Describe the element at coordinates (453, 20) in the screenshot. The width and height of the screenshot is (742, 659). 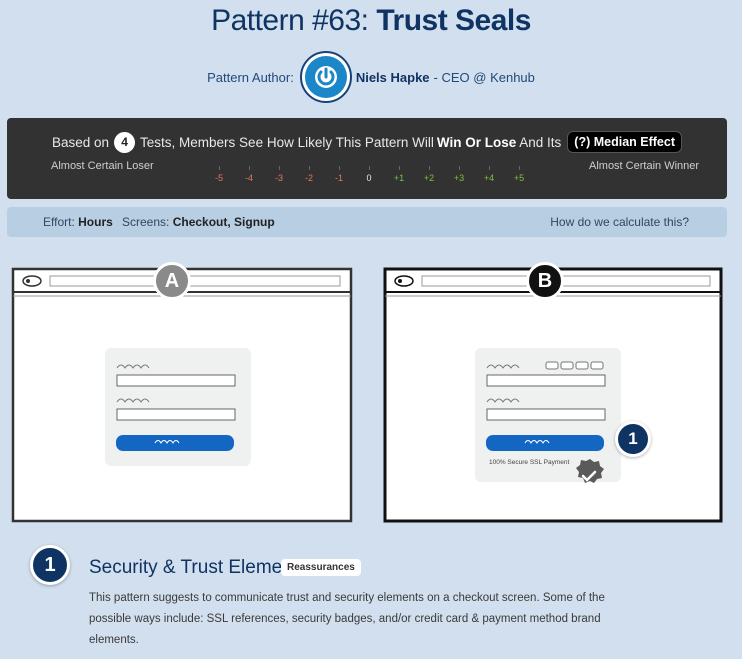
I see `title-main: Trust Seals` at that location.